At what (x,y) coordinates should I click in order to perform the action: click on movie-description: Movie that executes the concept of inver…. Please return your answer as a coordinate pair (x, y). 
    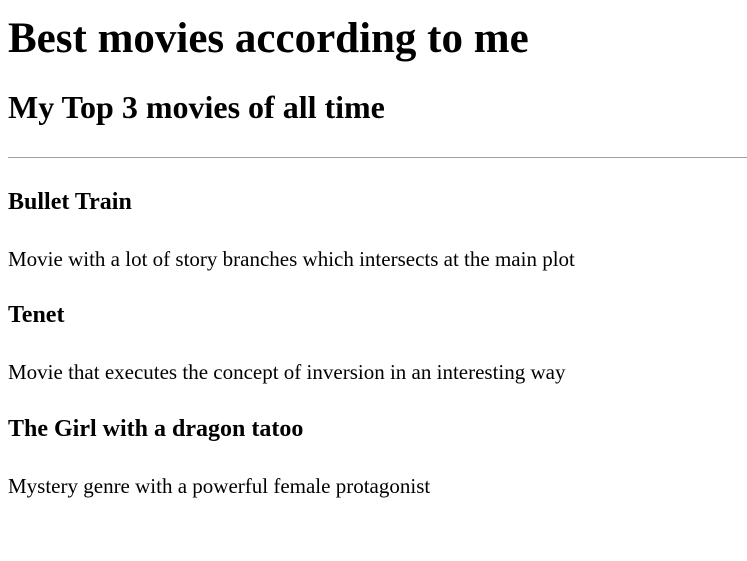
    Looking at the image, I should click on (287, 372).